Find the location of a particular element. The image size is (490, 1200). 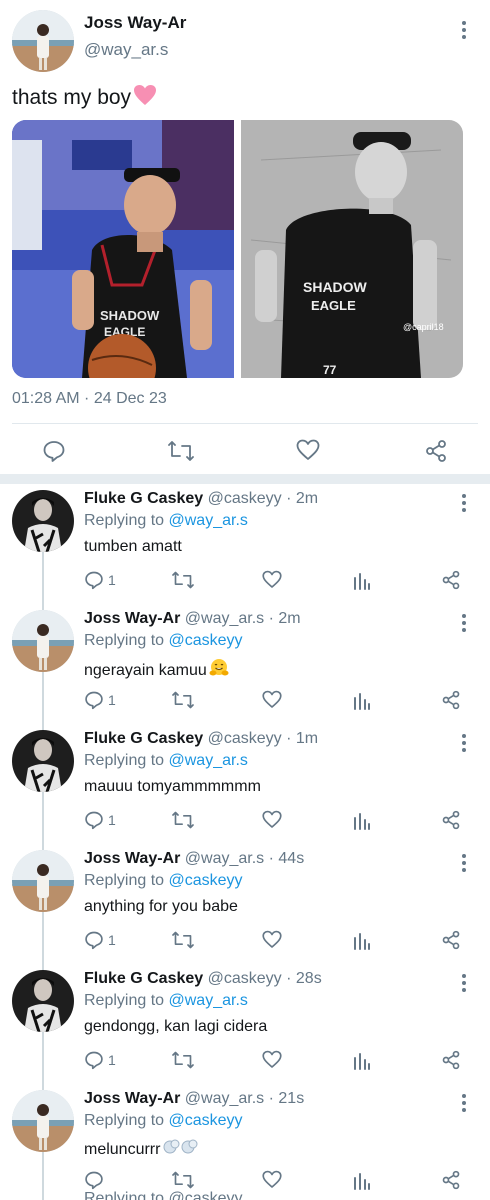

author-name: Joss Way-Ar is located at coordinates (135, 23).